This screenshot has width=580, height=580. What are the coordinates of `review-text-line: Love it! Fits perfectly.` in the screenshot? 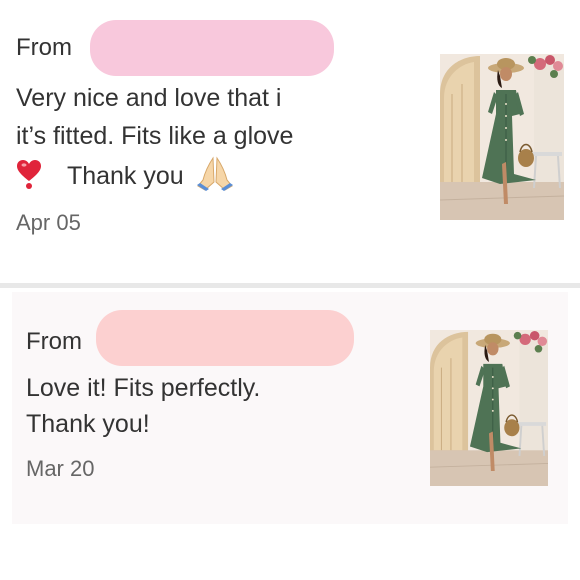 It's located at (143, 388).